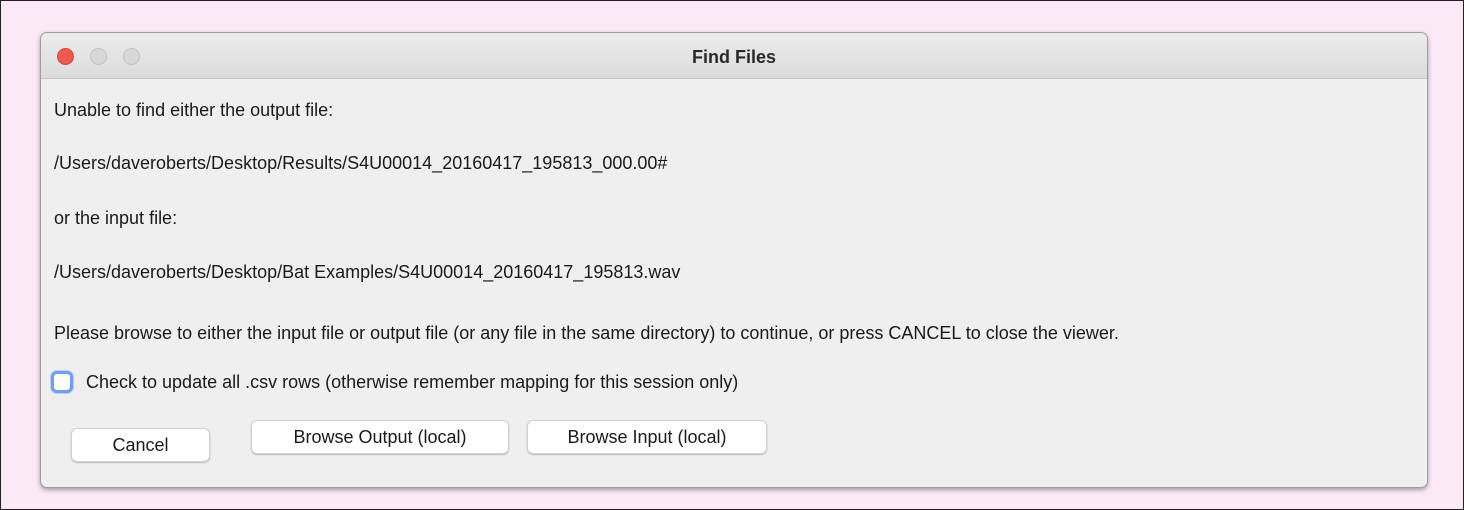 The height and width of the screenshot is (510, 1464). I want to click on browse-input-button: Browse Input (local), so click(647, 437).